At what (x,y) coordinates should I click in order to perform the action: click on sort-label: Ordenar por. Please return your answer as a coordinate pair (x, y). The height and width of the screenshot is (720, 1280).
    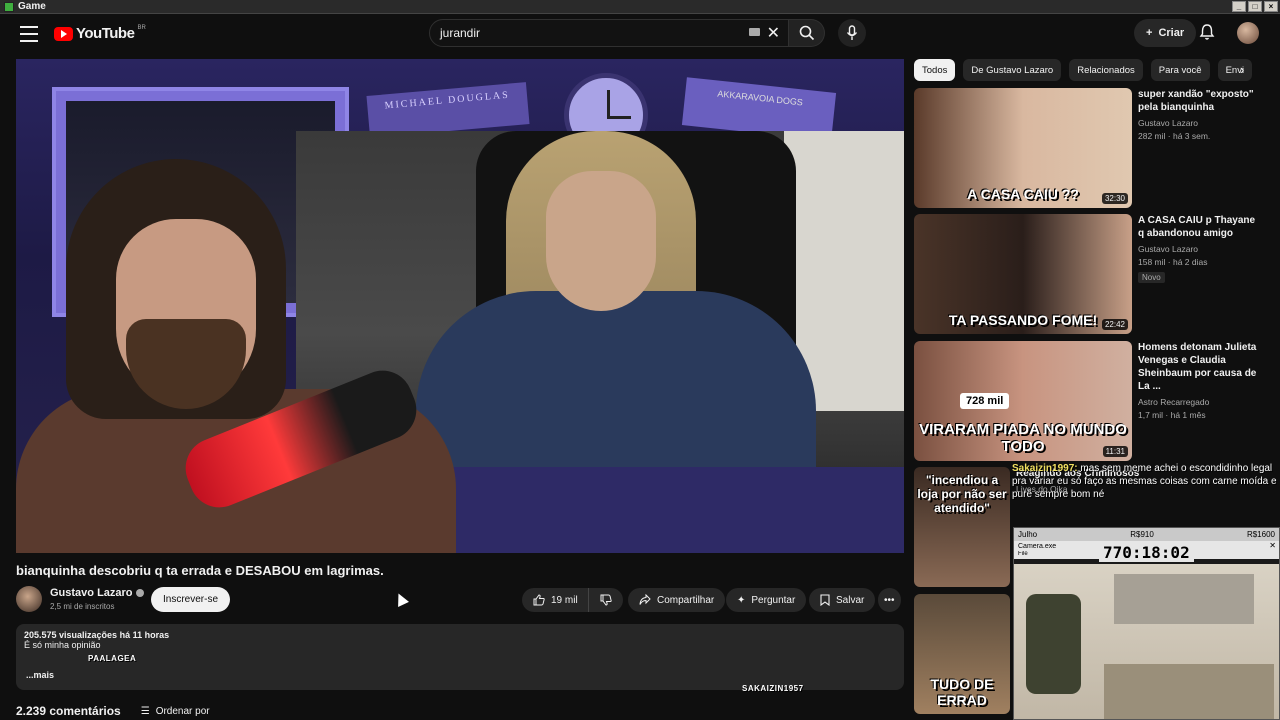
    Looking at the image, I should click on (182, 711).